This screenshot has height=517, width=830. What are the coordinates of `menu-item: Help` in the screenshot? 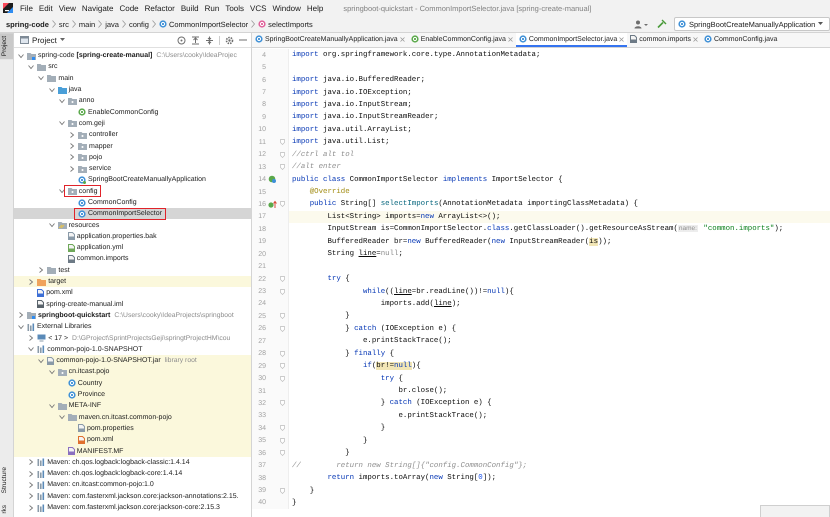 It's located at (315, 8).